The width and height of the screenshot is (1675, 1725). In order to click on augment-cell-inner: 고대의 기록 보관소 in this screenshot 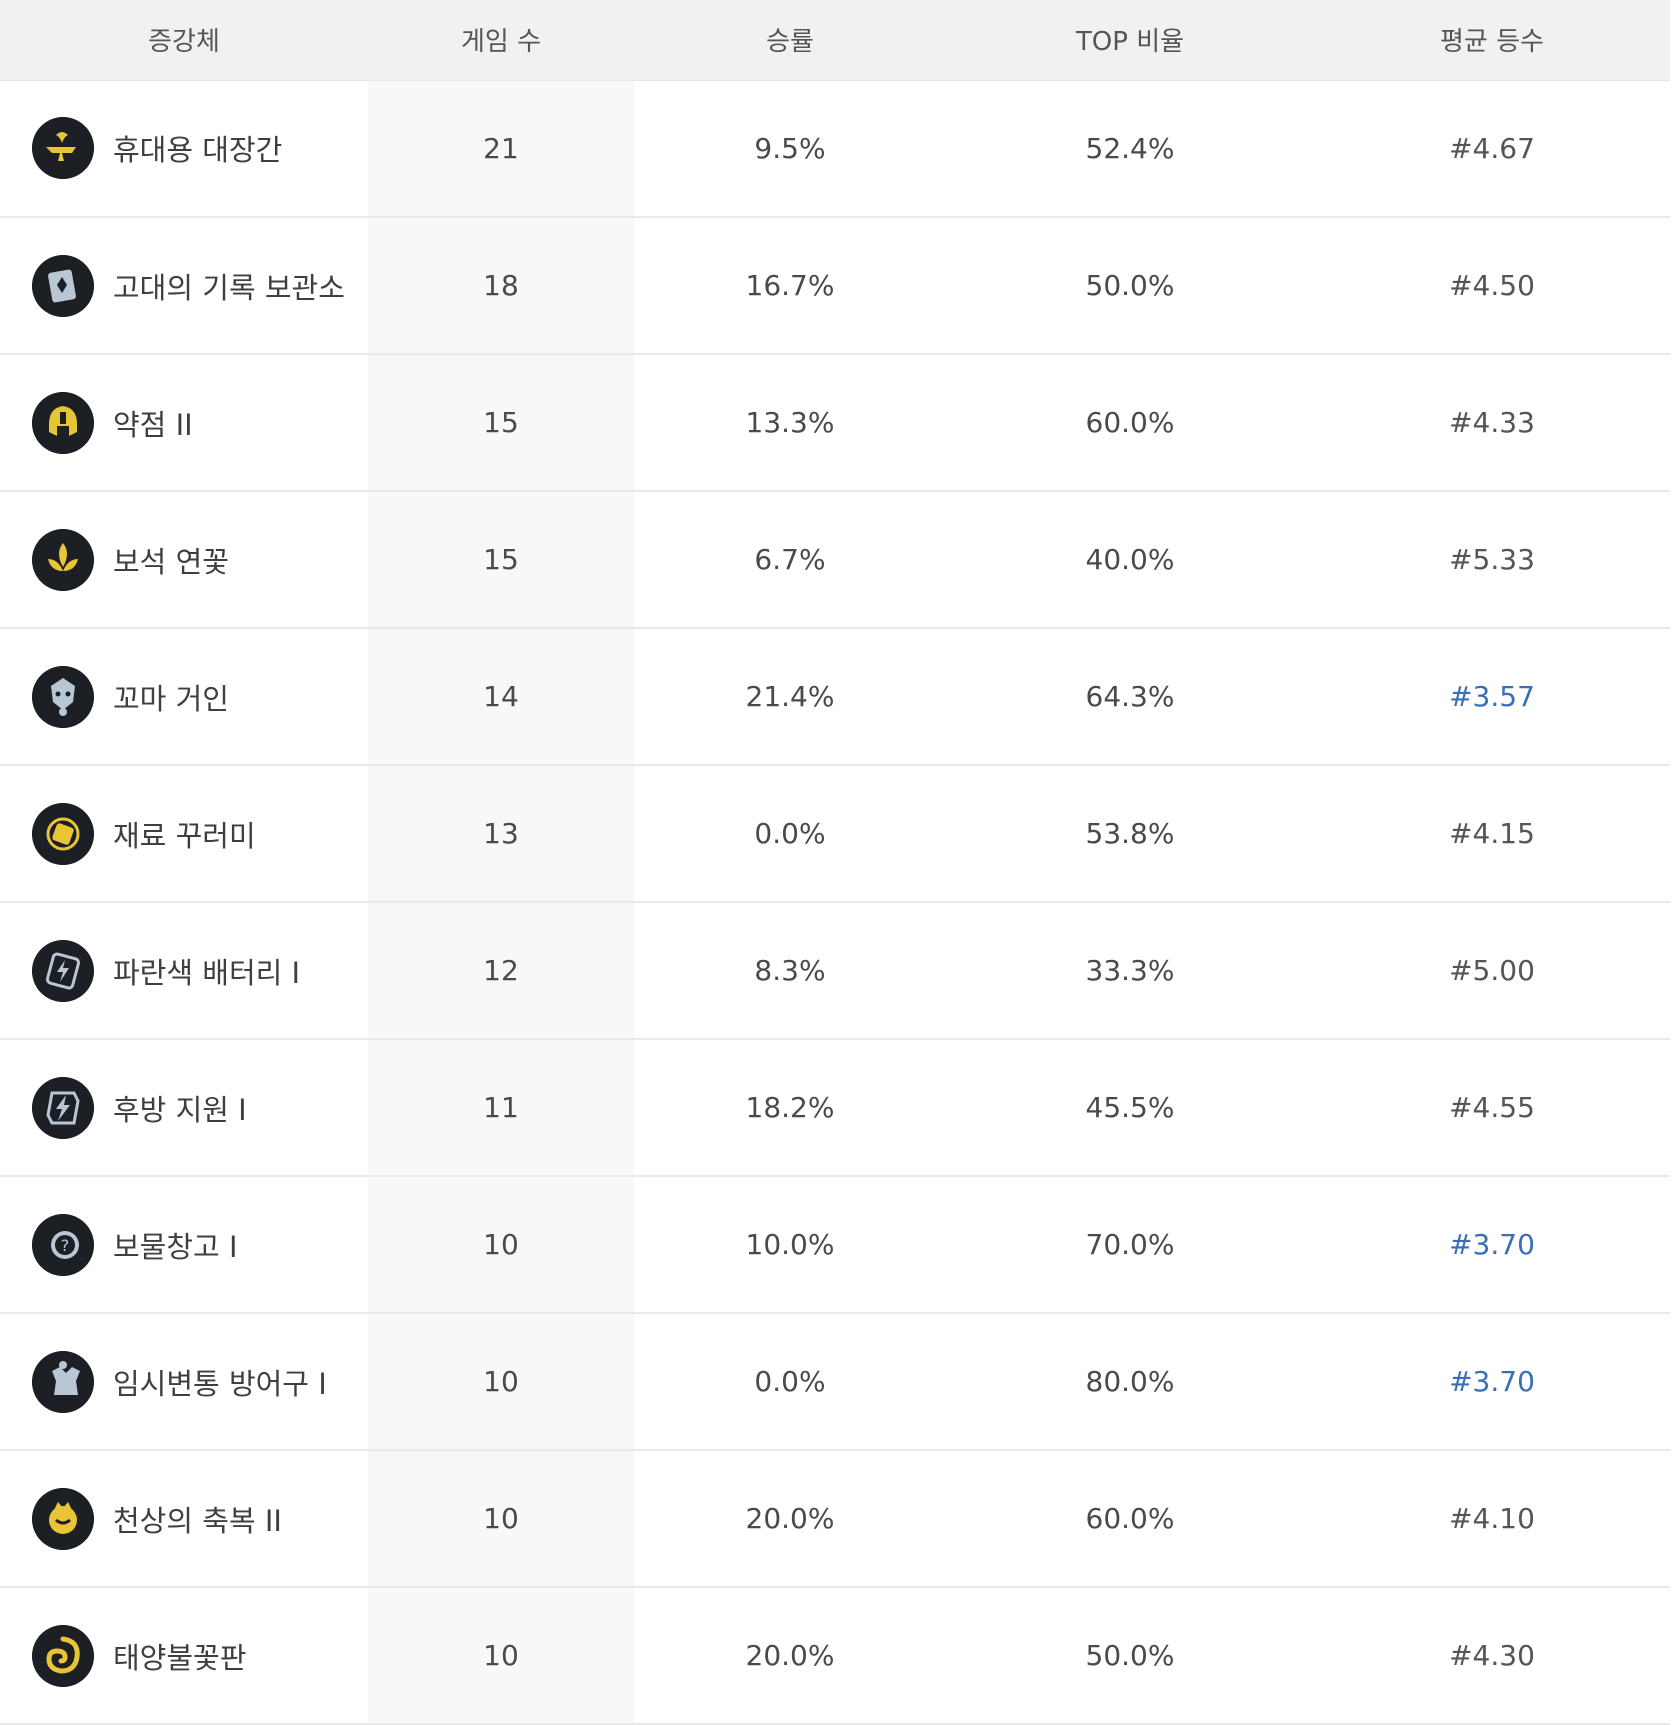, I will do `click(184, 285)`.